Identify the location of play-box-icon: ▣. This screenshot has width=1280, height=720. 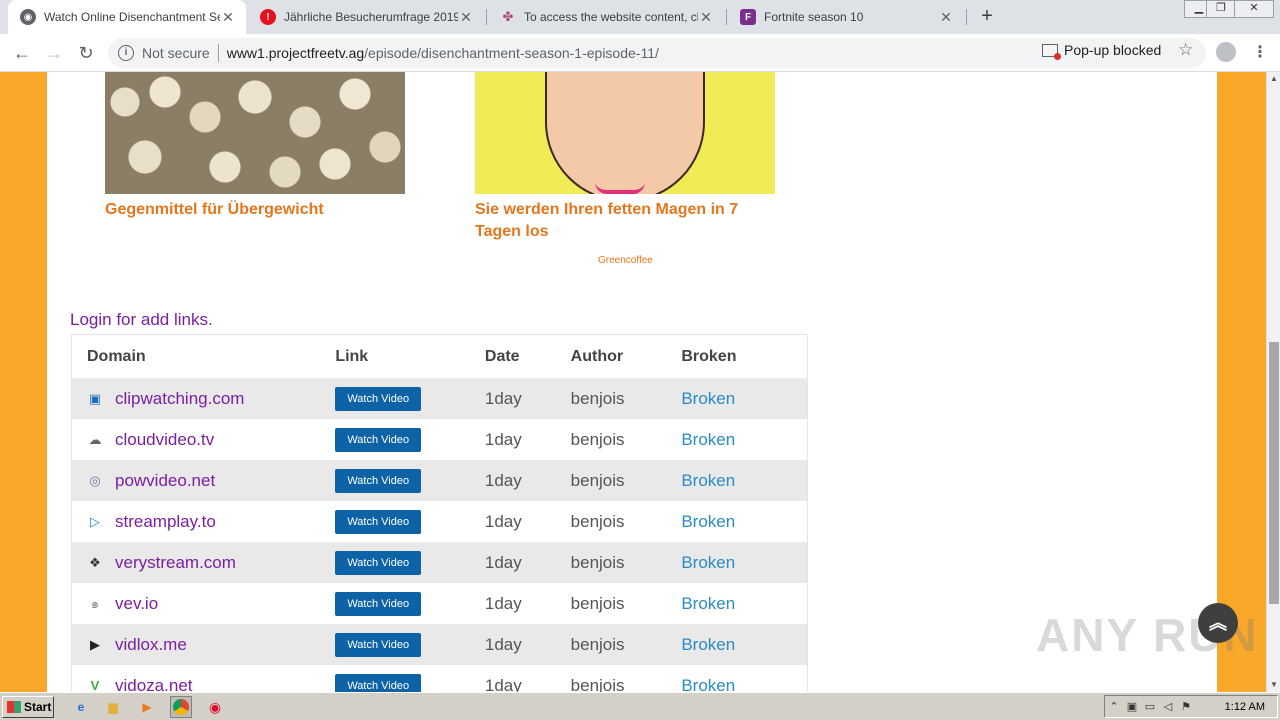
(95, 398).